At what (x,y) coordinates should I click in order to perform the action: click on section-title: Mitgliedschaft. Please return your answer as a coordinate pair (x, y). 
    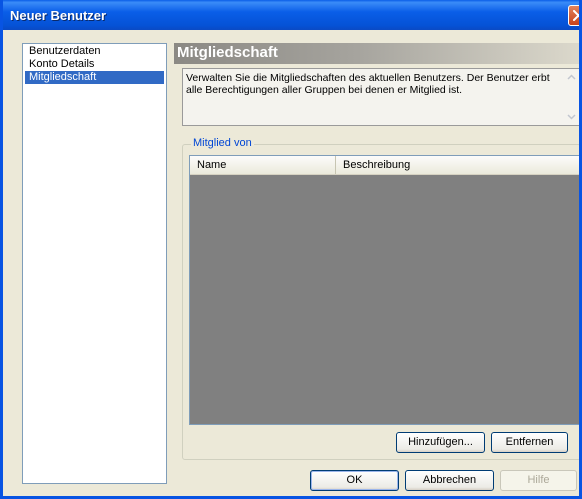
    Looking at the image, I should click on (227, 52).